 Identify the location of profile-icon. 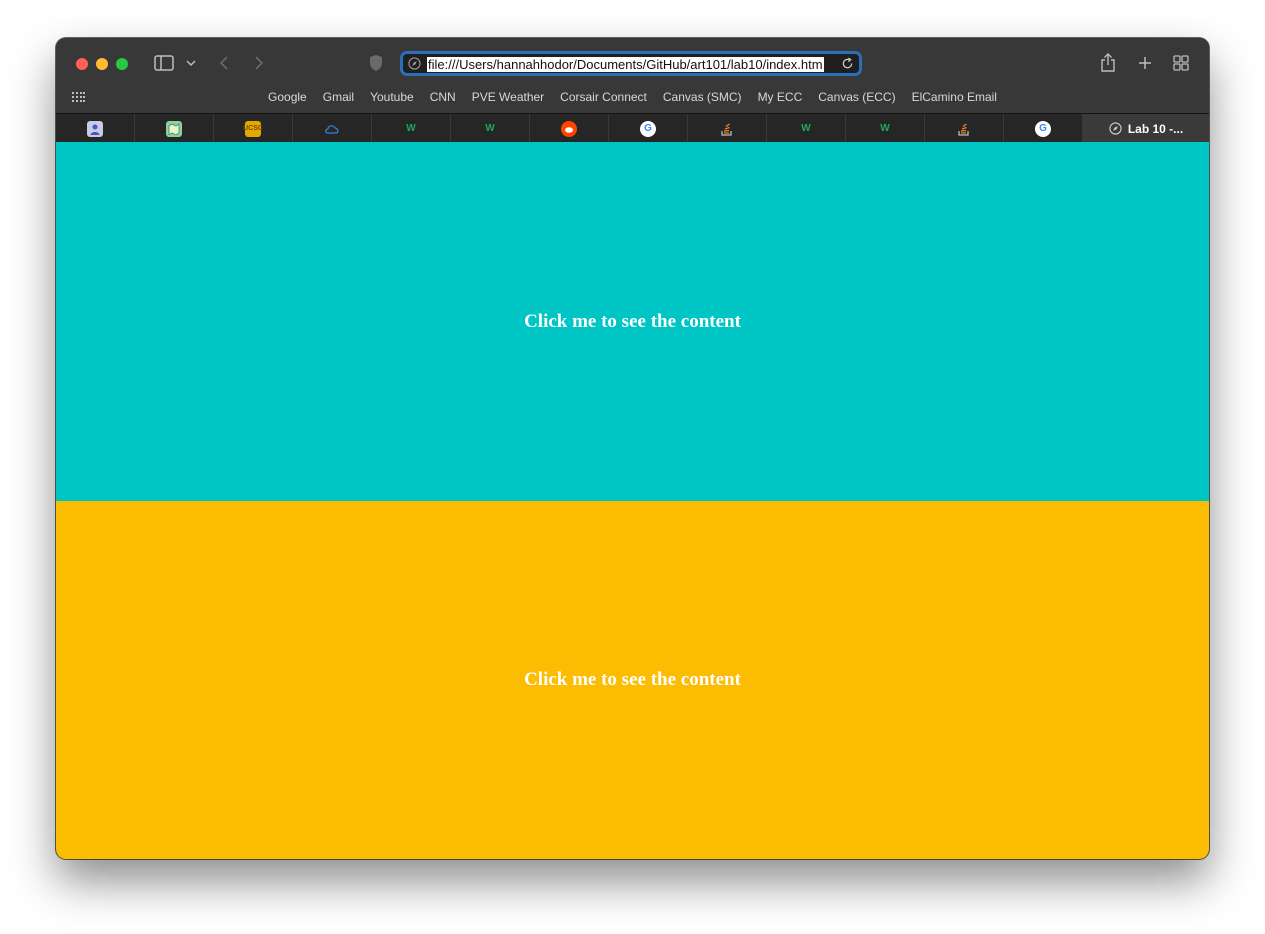
(95, 128).